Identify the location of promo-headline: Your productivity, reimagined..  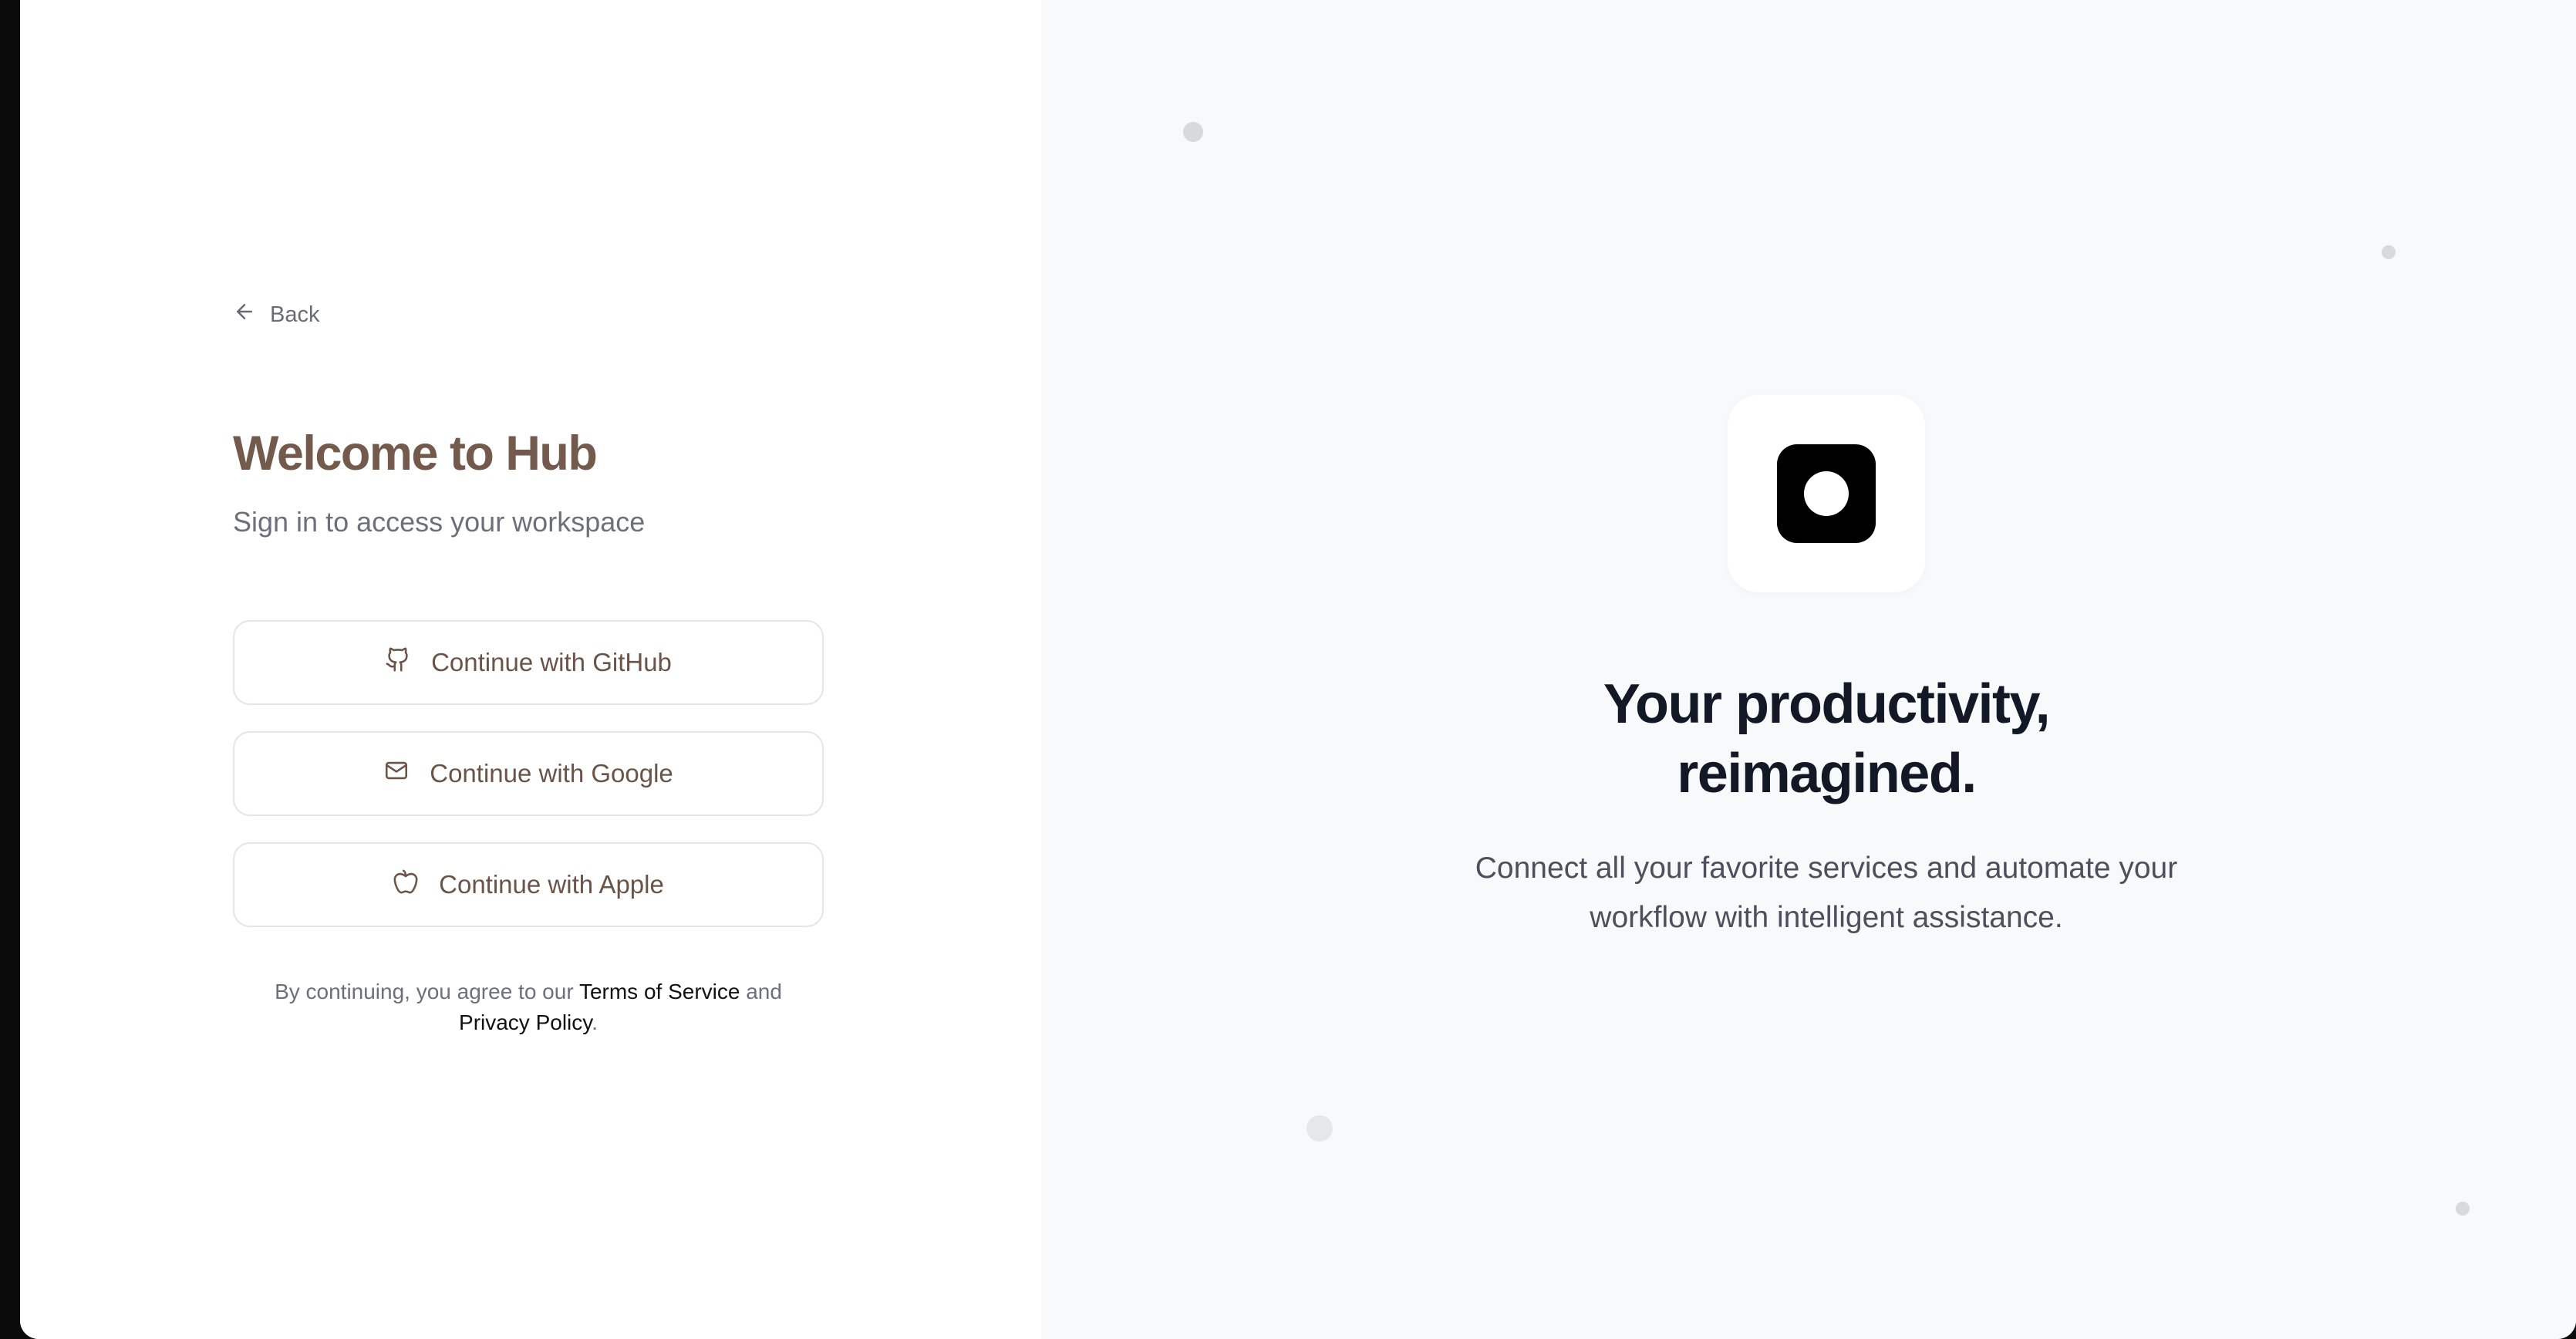
(1826, 739).